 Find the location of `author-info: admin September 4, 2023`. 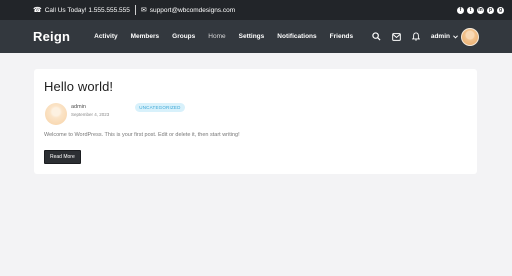

author-info: admin September 4, 2023 is located at coordinates (90, 110).